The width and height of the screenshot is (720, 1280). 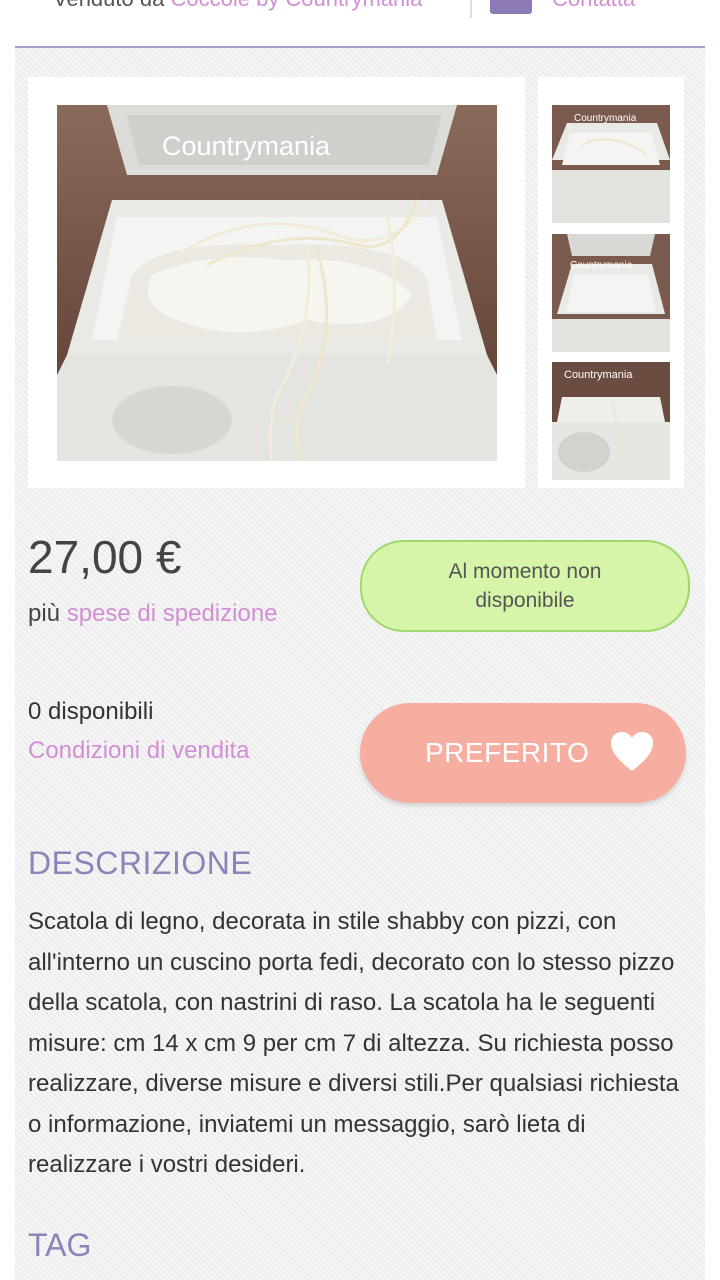 What do you see at coordinates (511, 7) in the screenshot?
I see `envelope-icon` at bounding box center [511, 7].